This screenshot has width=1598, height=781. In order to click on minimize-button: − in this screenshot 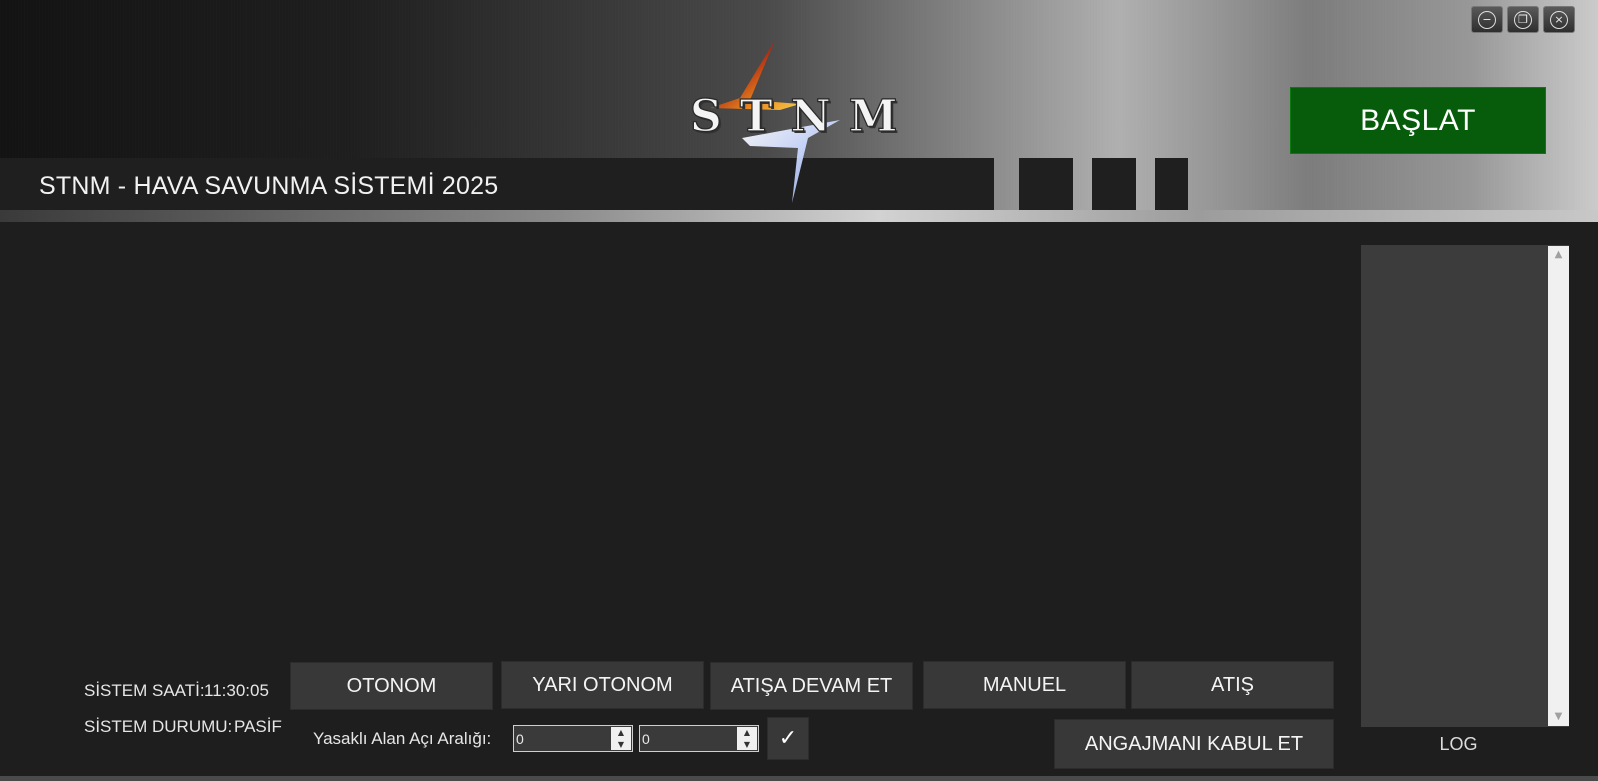, I will do `click(1487, 19)`.